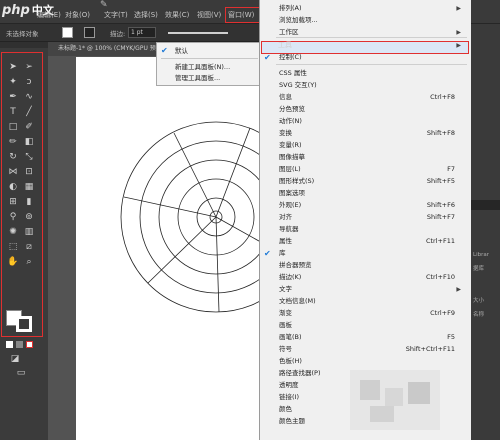 The width and height of the screenshot is (500, 440). Describe the element at coordinates (371, 229) in the screenshot. I see `window-menu-item: 导航器` at that location.